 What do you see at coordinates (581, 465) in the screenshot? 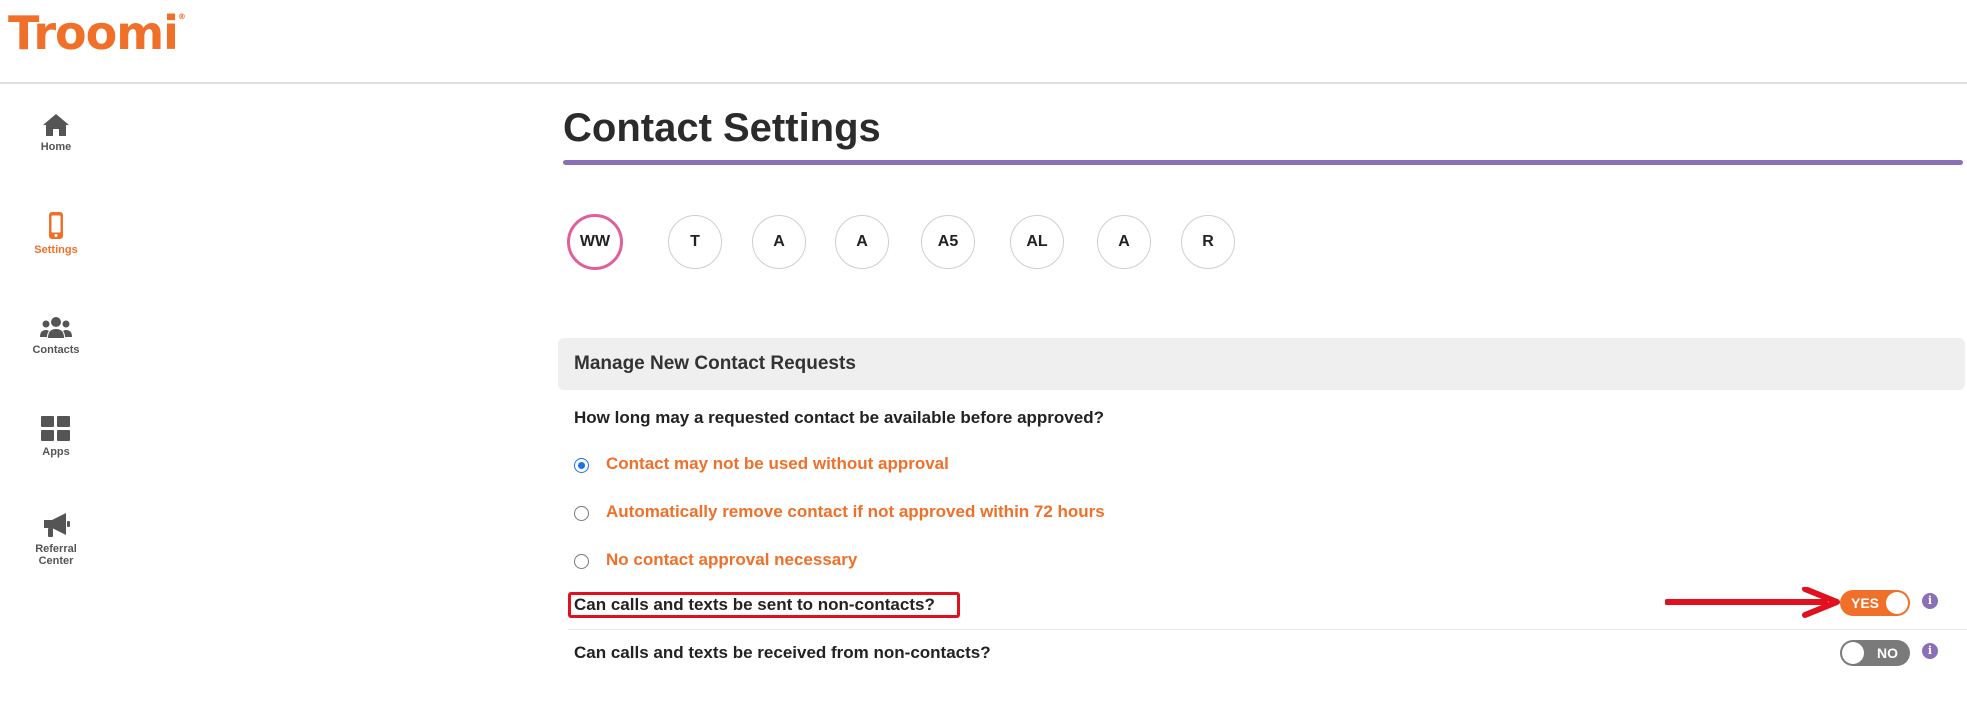
I see `radio-button-checked` at bounding box center [581, 465].